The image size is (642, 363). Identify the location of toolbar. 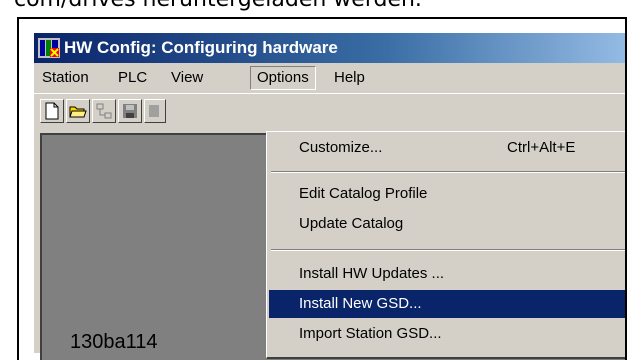
(329, 110).